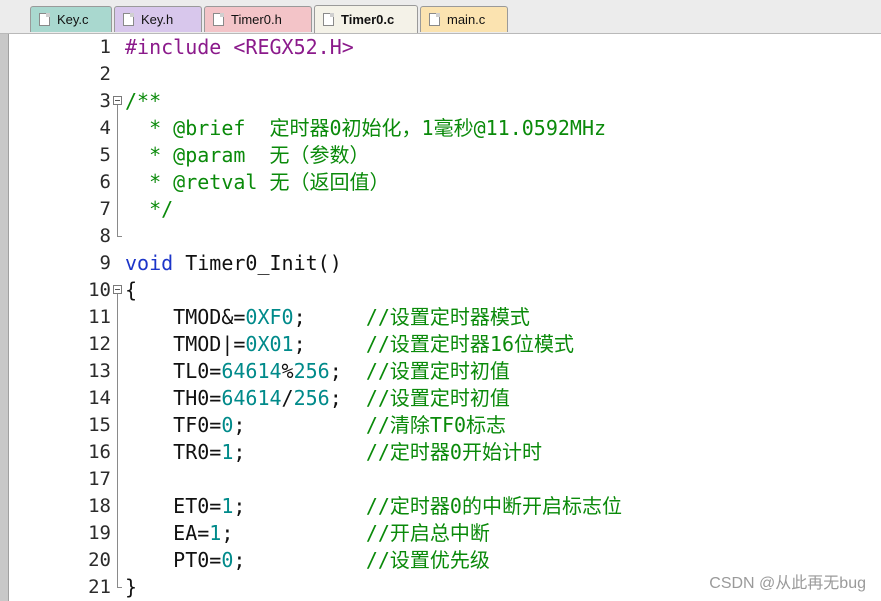  I want to click on code-line: 2, so click(445, 74).